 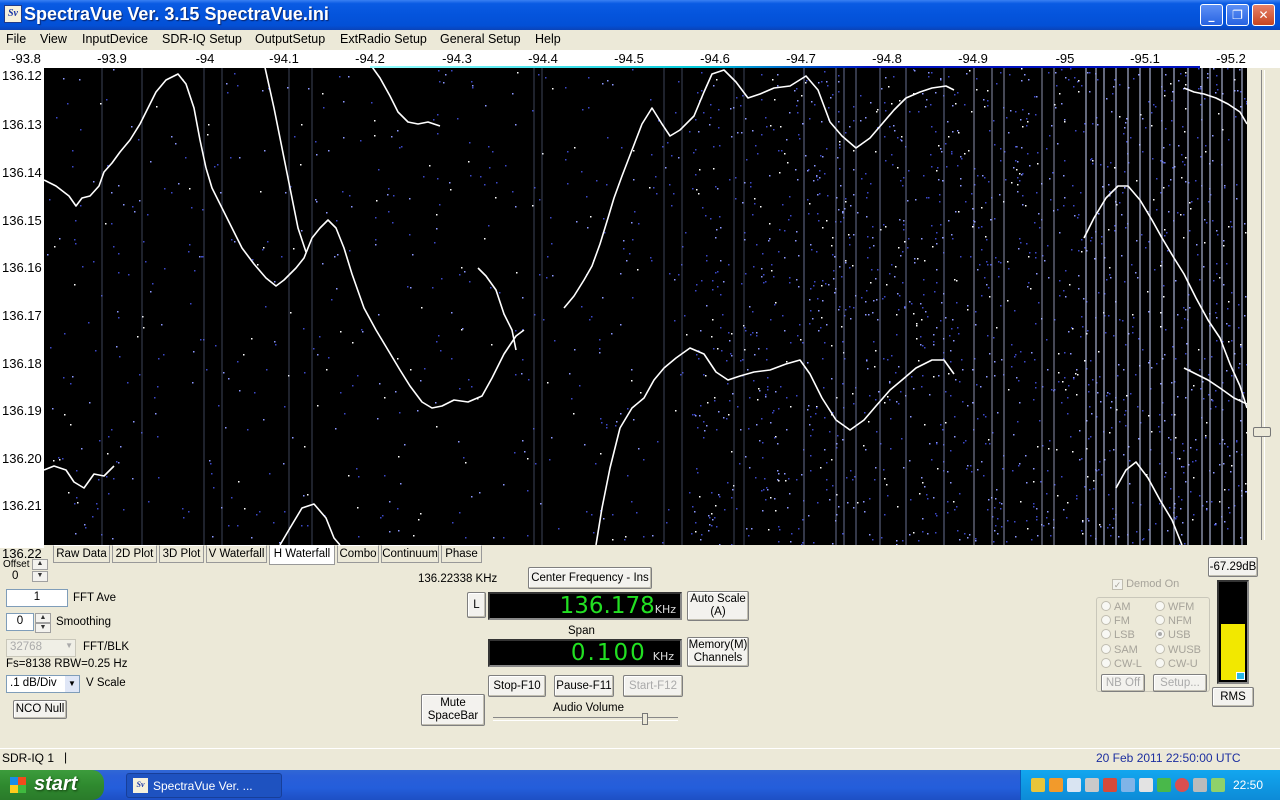 I want to click on tray-volume-icon, so click(x=1092, y=785).